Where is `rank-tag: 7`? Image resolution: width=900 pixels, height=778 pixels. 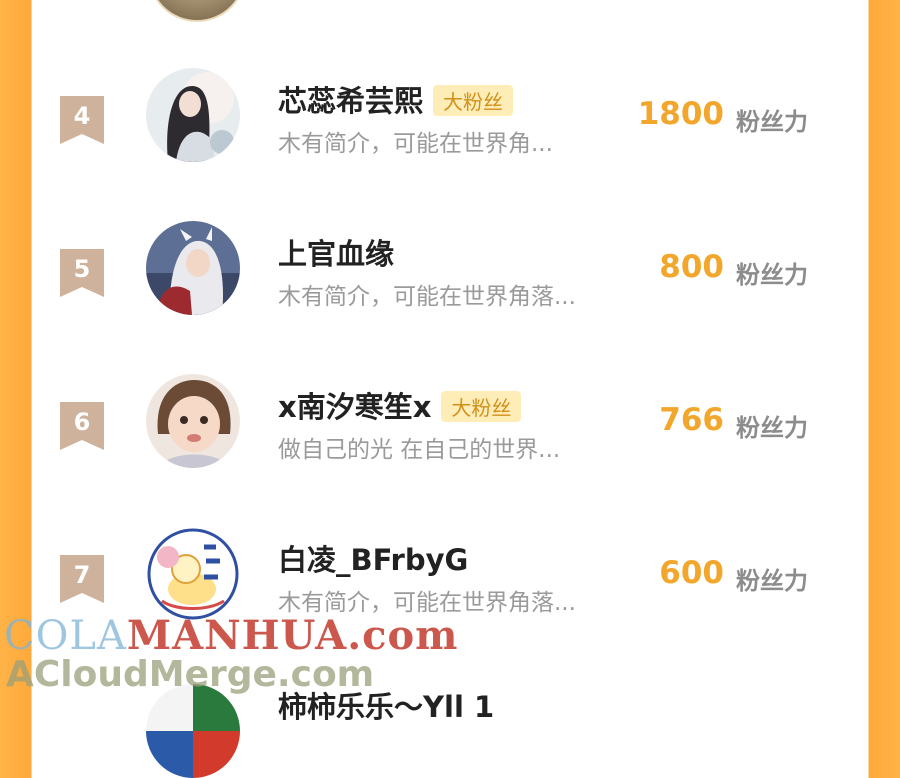 rank-tag: 7 is located at coordinates (82, 579).